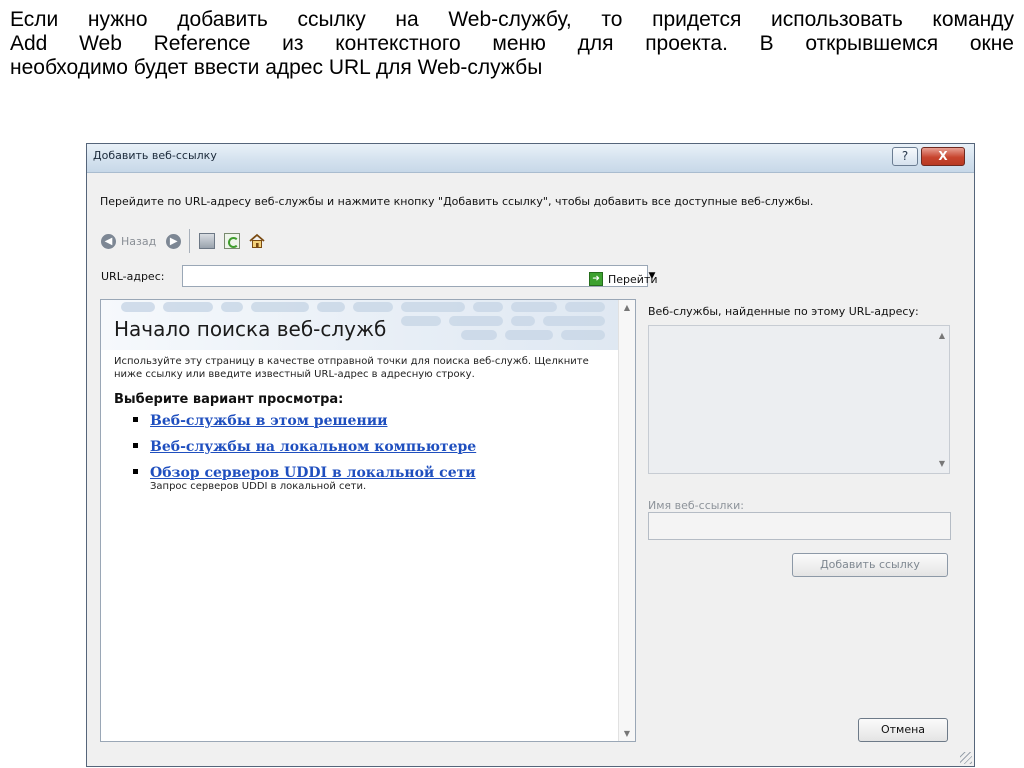 Image resolution: width=1024 pixels, height=768 pixels. Describe the element at coordinates (207, 241) in the screenshot. I see `stop-icon` at that location.